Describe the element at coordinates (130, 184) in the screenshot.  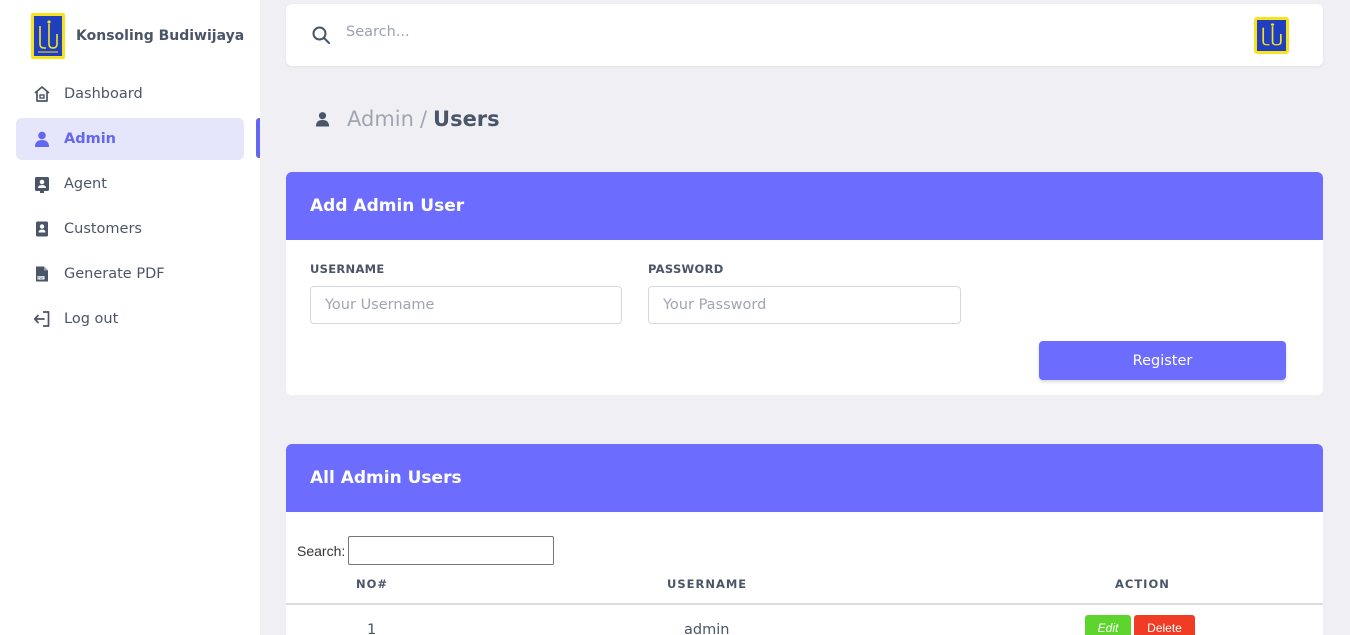
I see `sidebar-item-agent: Agent` at that location.